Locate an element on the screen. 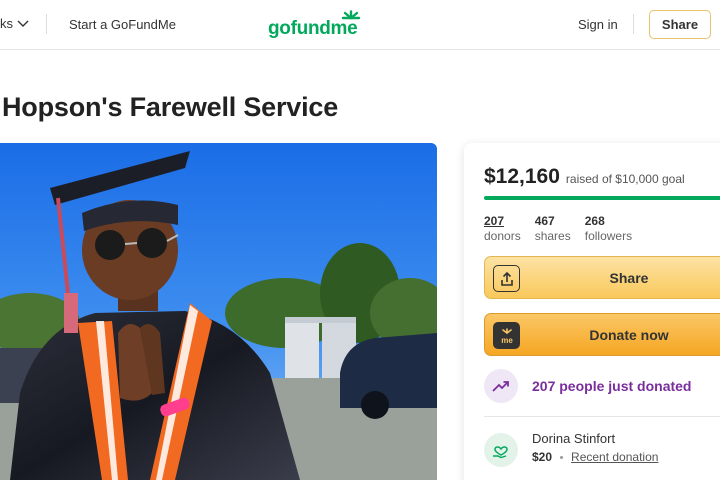 Image resolution: width=720 pixels, height=480 pixels. gofundme-sun-icon is located at coordinates (351, 15).